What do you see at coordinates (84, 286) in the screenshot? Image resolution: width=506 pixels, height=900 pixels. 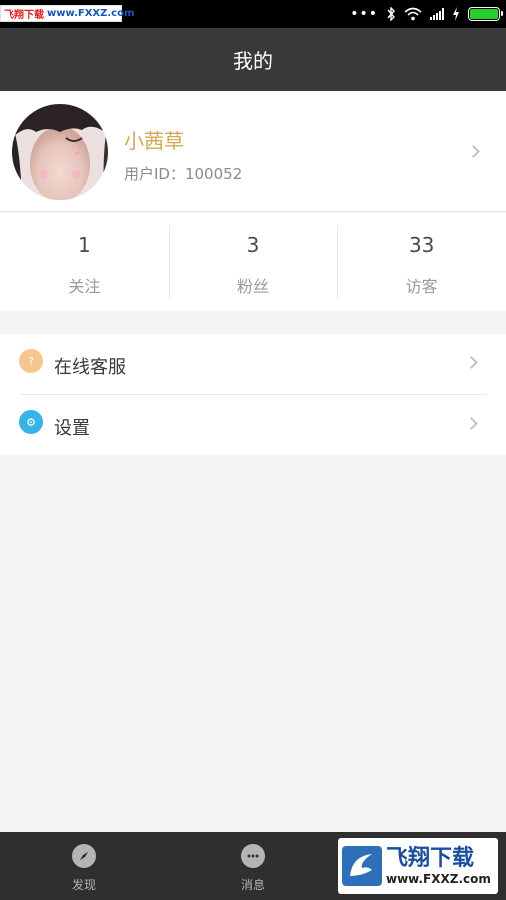 I see `stat-label: 关注` at bounding box center [84, 286].